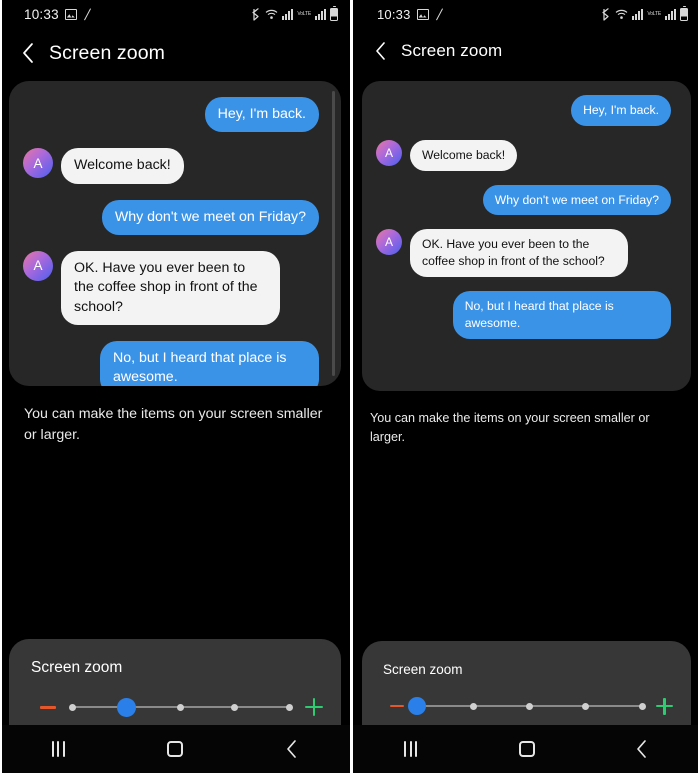 The width and height of the screenshot is (700, 773). What do you see at coordinates (526, 14) in the screenshot?
I see `status-bar-right: 10:33 VoLTE` at bounding box center [526, 14].